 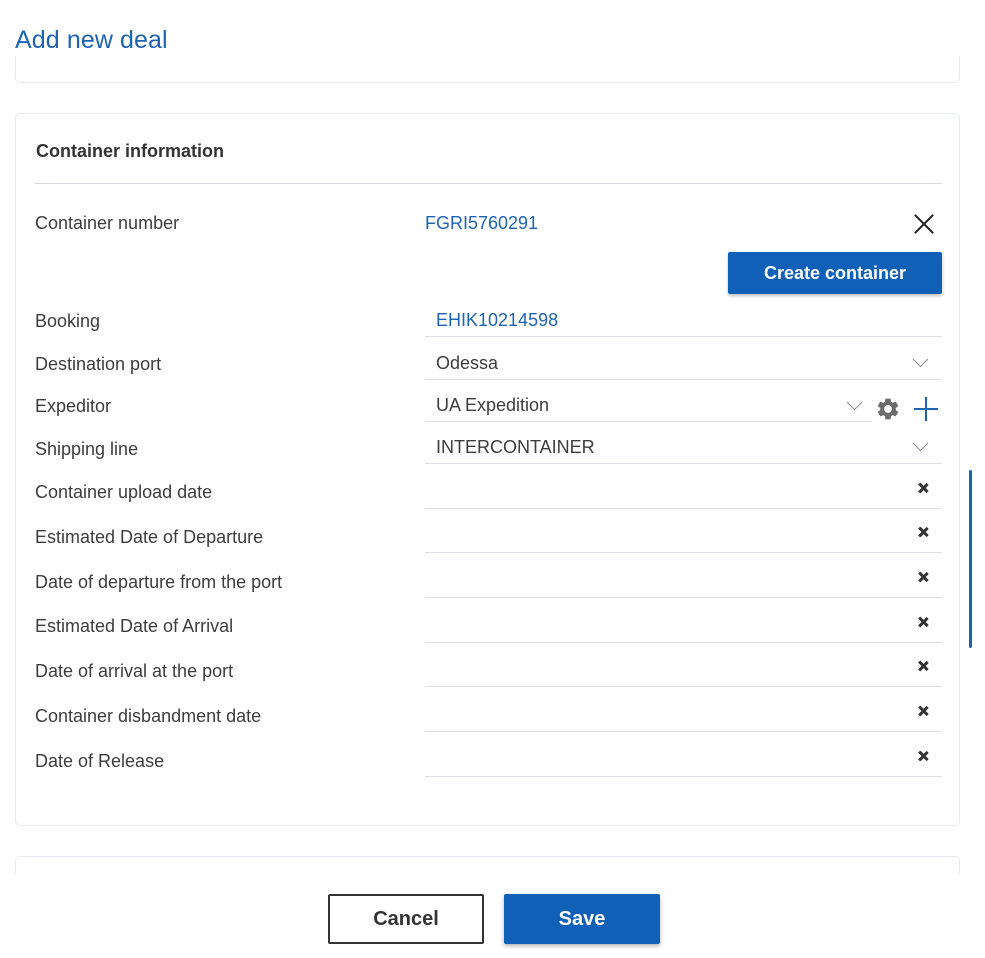 I want to click on container-upload-date-input, so click(x=683, y=487).